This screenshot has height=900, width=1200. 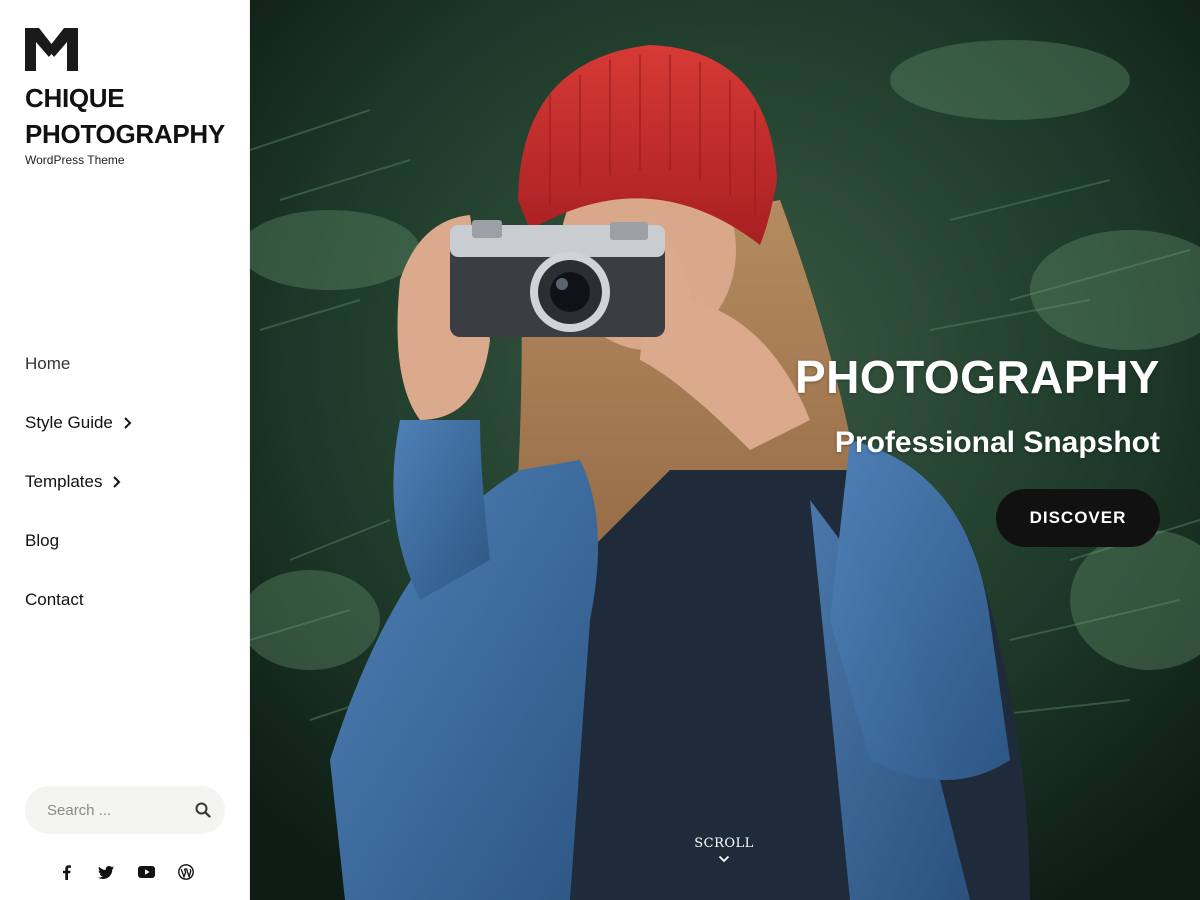 I want to click on nav-item-label: Home, so click(x=47, y=364).